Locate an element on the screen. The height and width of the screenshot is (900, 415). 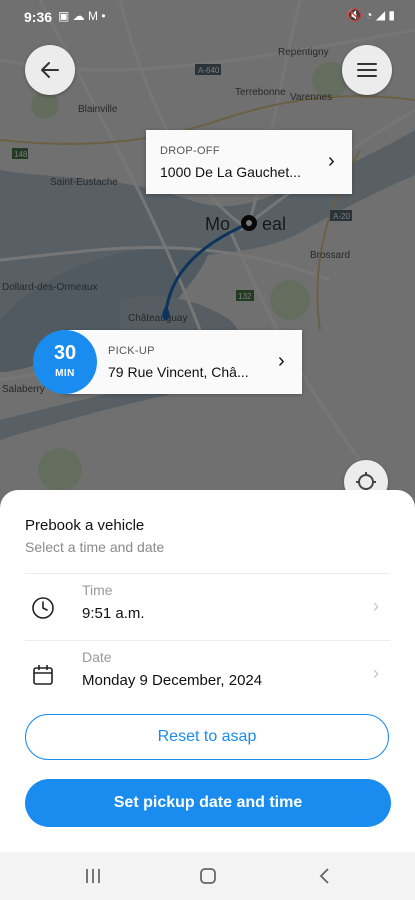
date-row: Date Monday 9 December, 2024 › is located at coordinates (207, 673).